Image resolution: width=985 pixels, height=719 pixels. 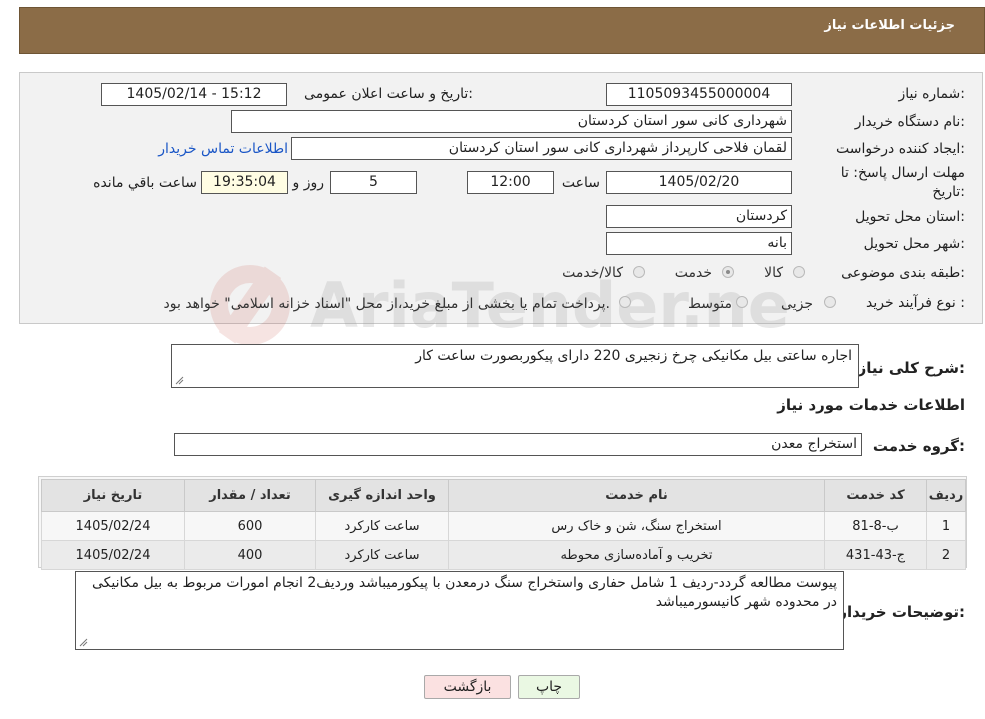 I want to click on announce-datetime-field: 1405/02/14 - 15:12, so click(x=194, y=94).